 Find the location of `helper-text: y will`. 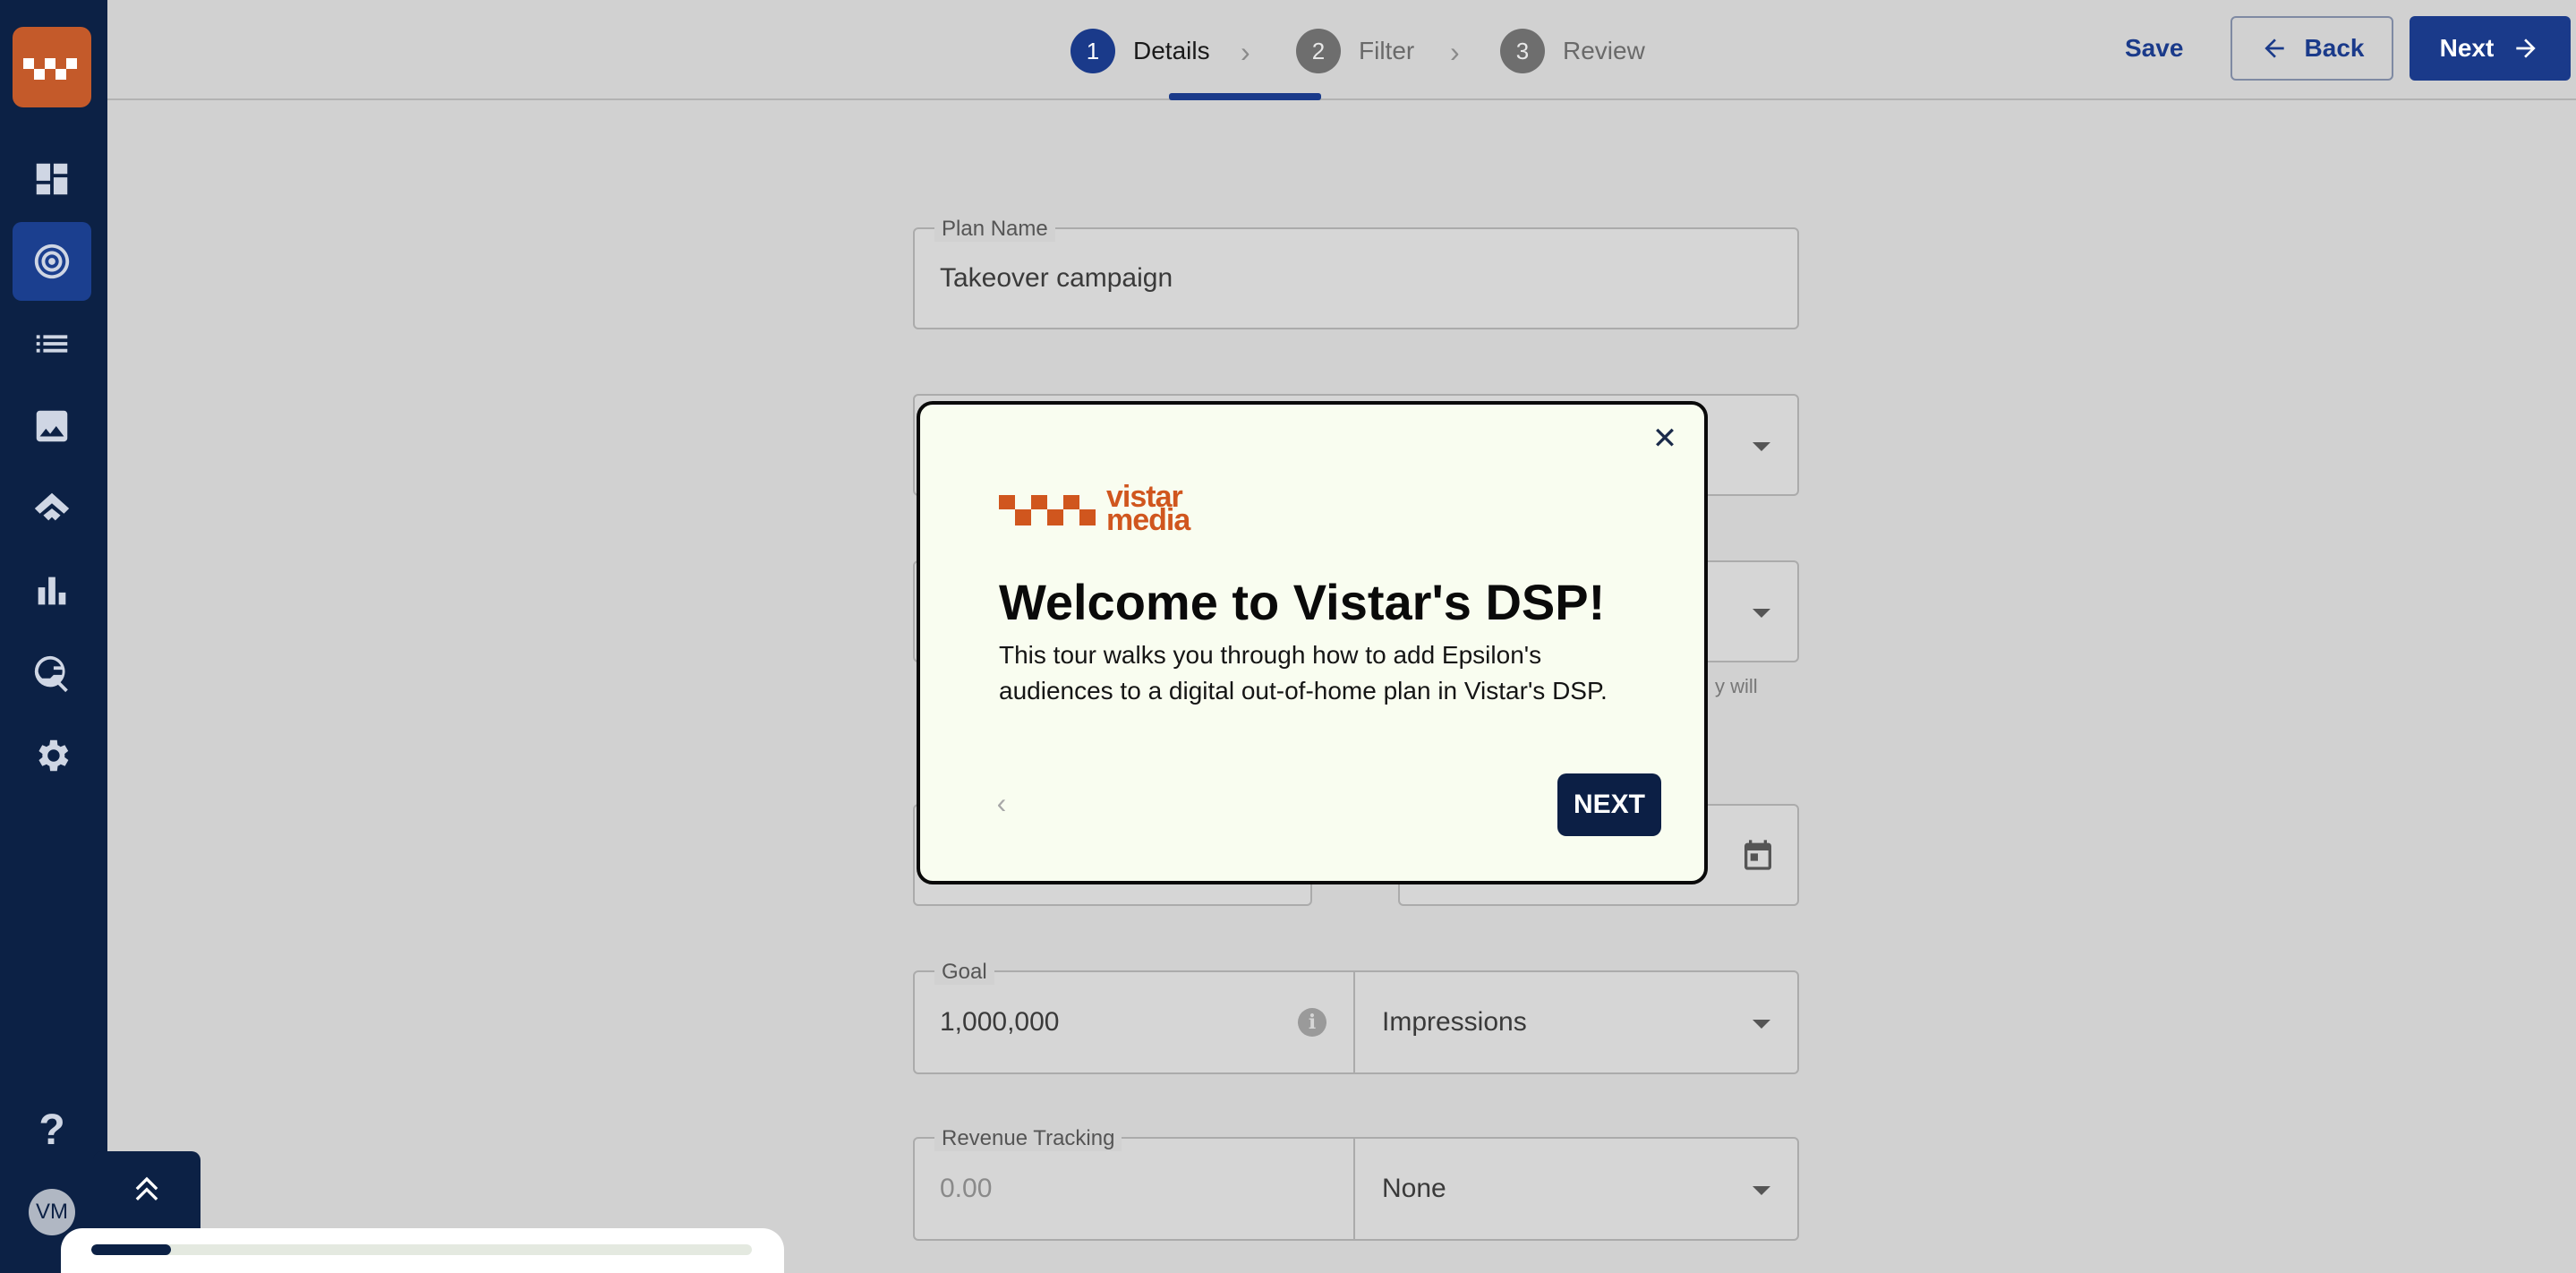

helper-text: y will is located at coordinates (1736, 686).